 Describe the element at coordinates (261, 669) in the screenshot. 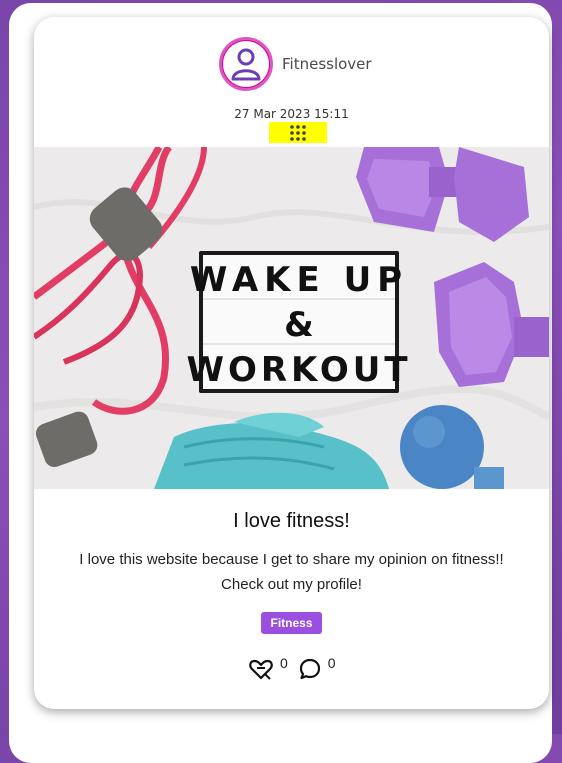

I see `heart-like-icon` at that location.